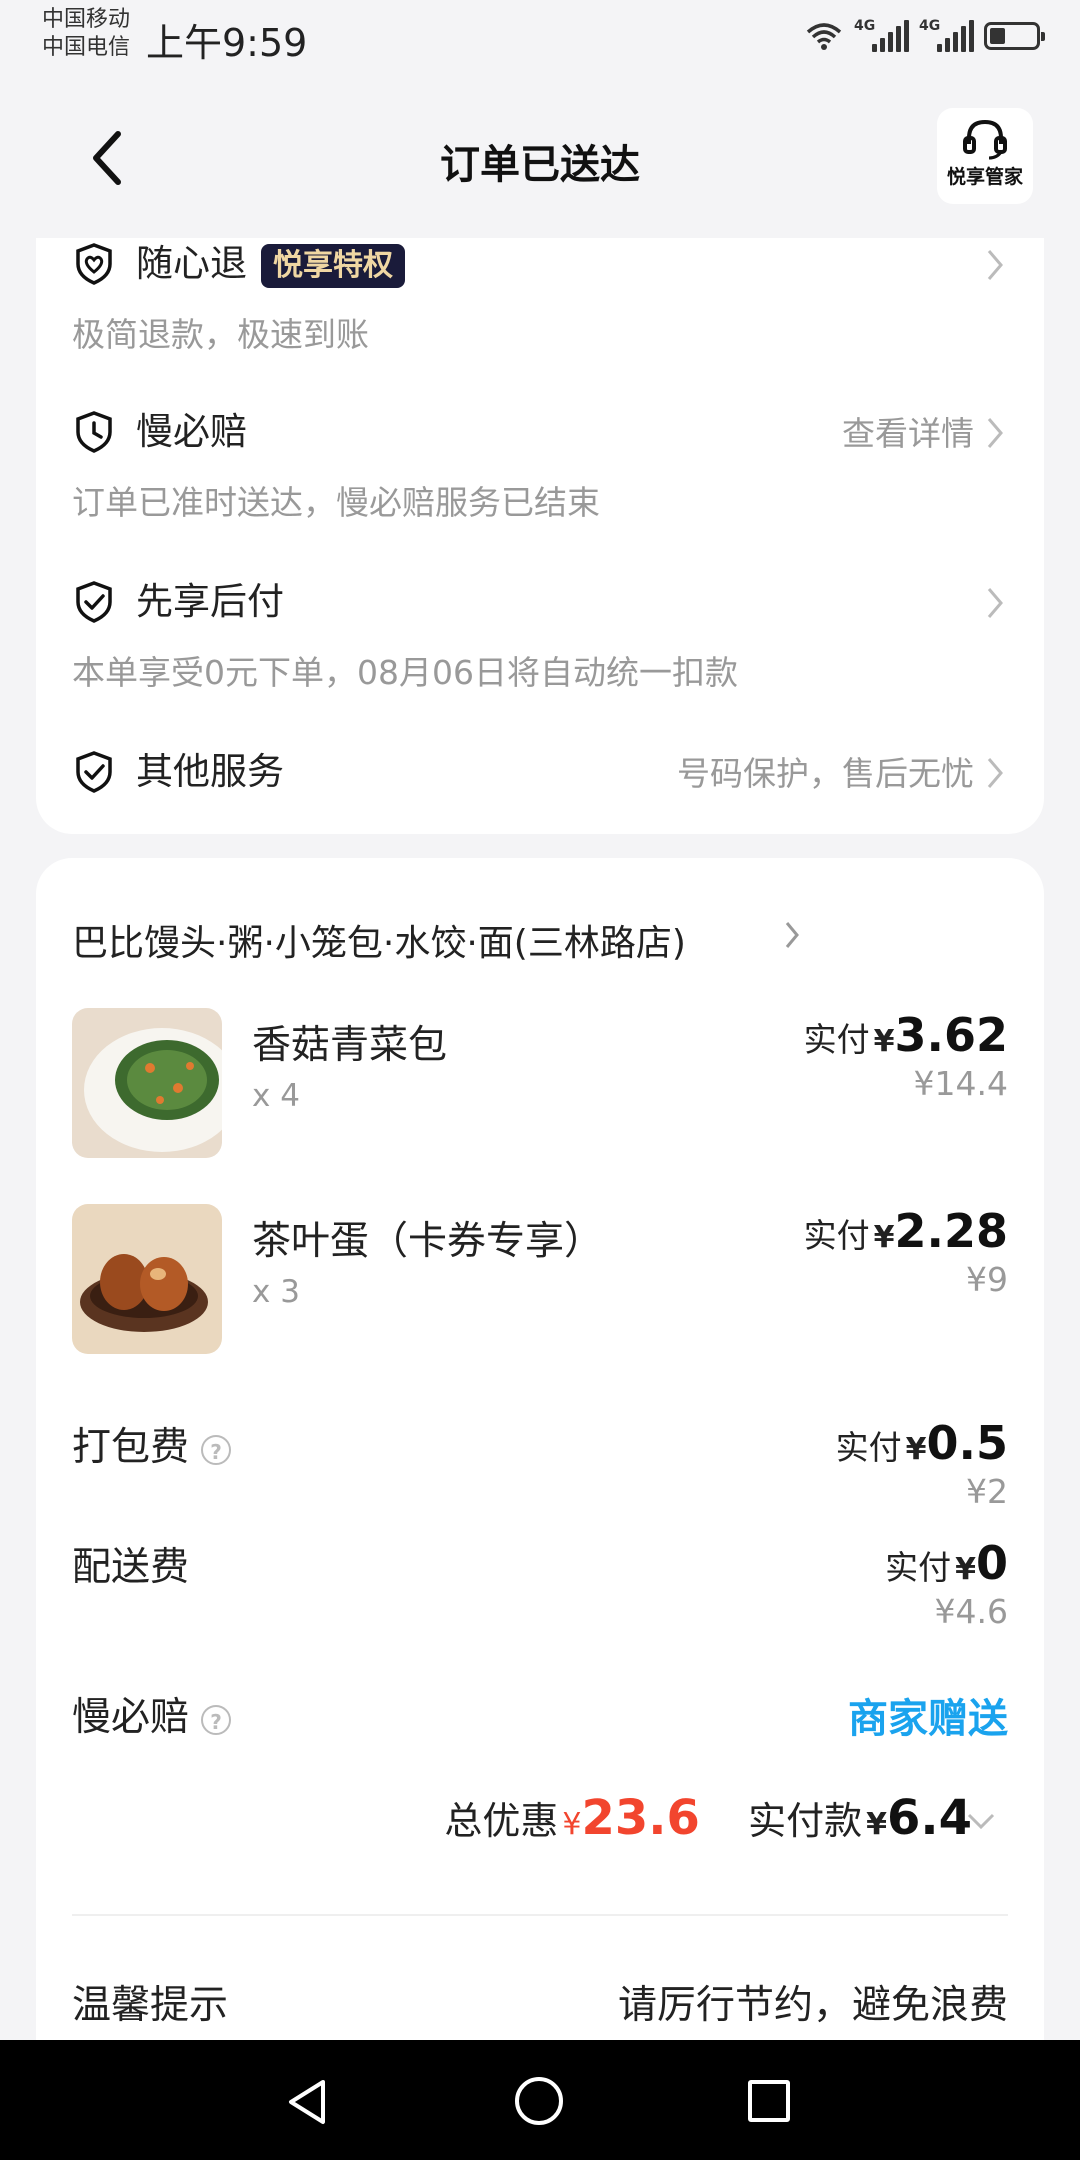 Image resolution: width=1080 pixels, height=2160 pixels. Describe the element at coordinates (336, 502) in the screenshot. I see `service-description: 订单已准时送达，慢必赔服务已结束` at that location.